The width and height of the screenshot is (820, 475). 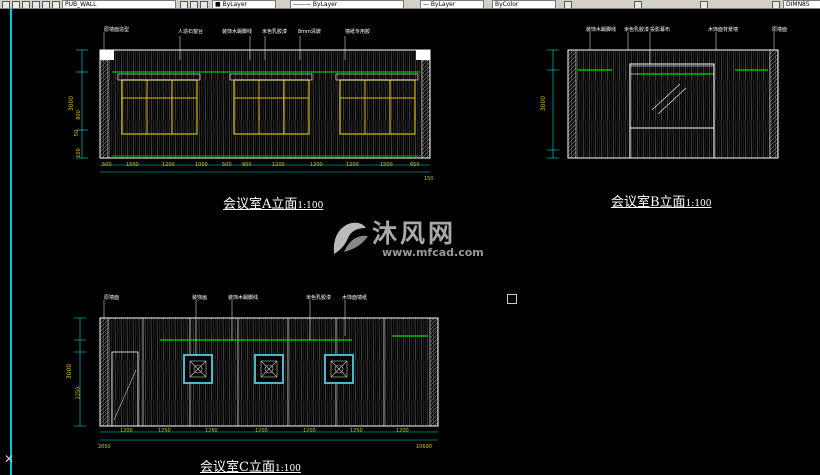 I want to click on elevation-a-title: 会议室A立面1:100, so click(x=273, y=204).